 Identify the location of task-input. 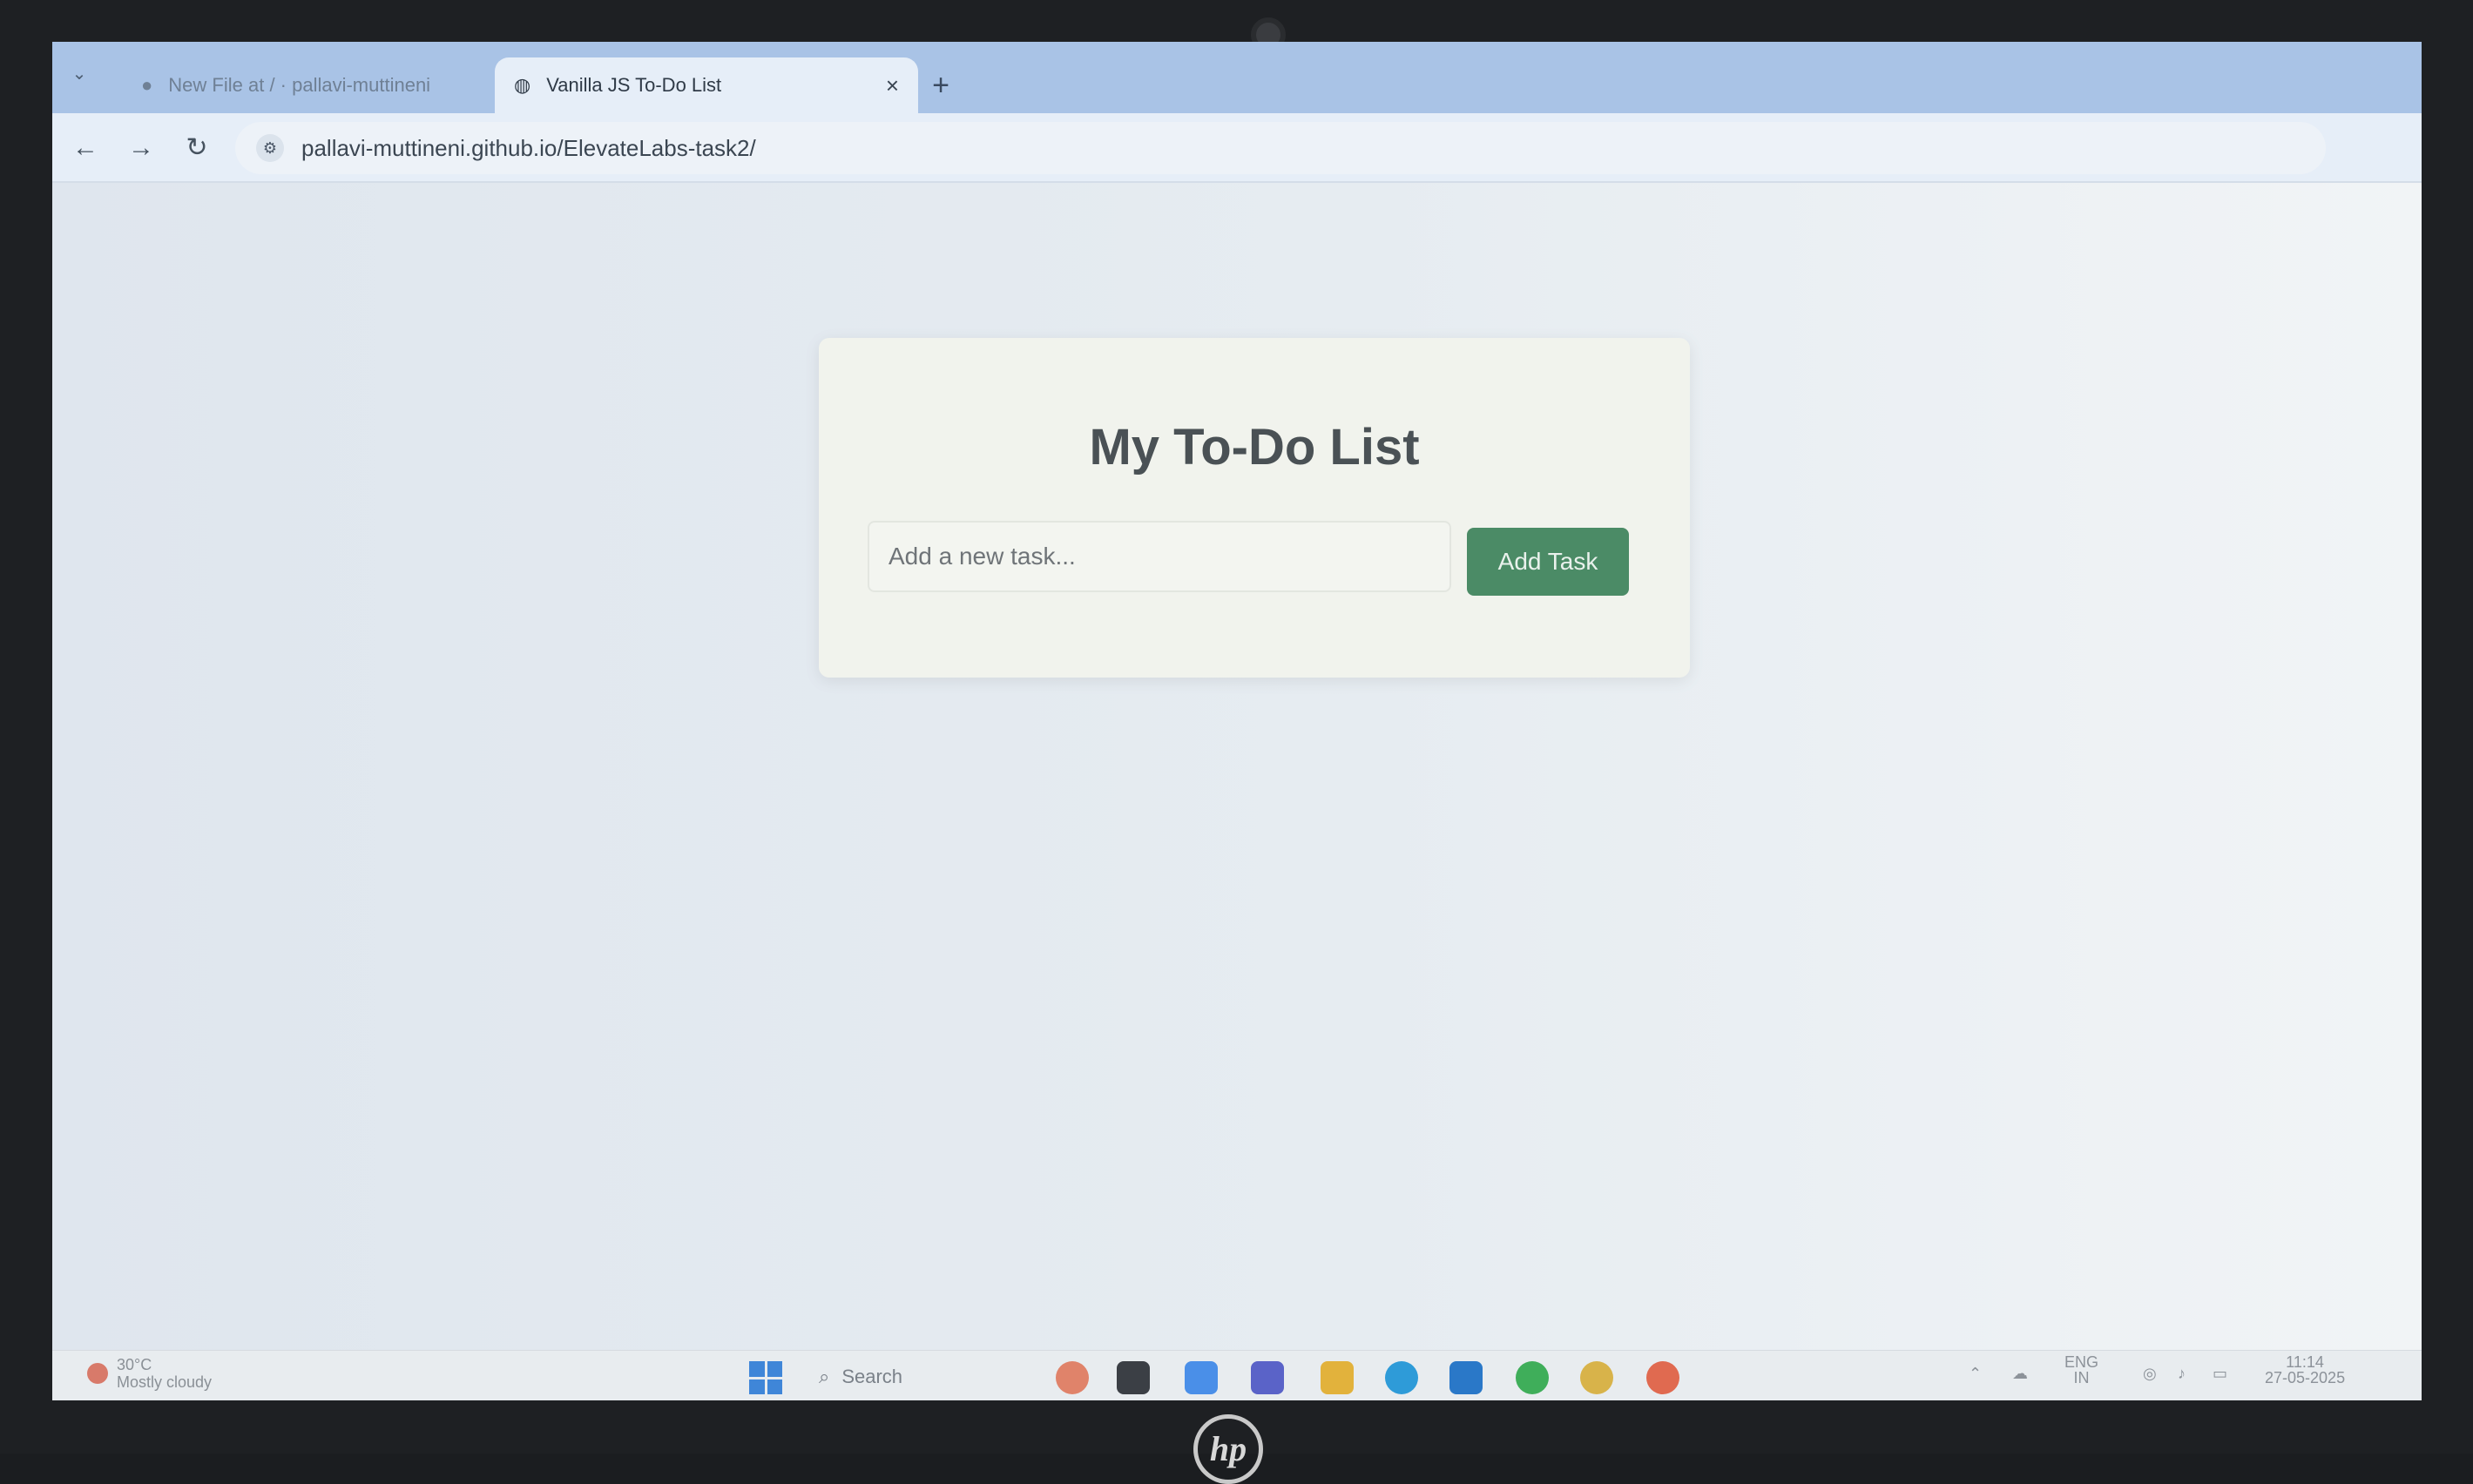
(1159, 556).